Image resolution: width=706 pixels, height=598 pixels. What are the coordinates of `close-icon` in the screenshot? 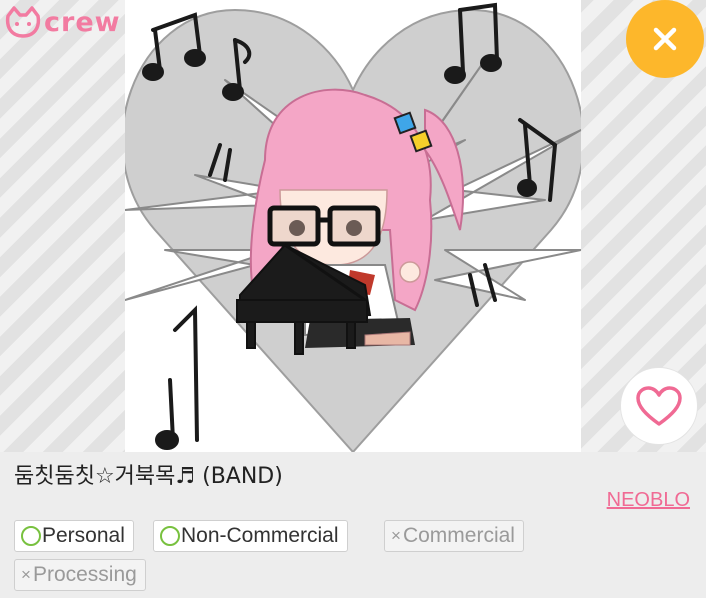 It's located at (665, 39).